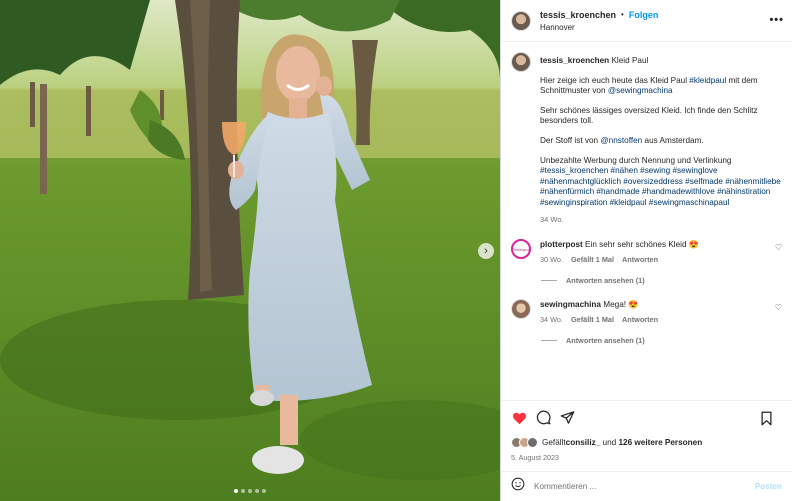  Describe the element at coordinates (707, 80) in the screenshot. I see `hashtag-link: #kleidpaul` at that location.